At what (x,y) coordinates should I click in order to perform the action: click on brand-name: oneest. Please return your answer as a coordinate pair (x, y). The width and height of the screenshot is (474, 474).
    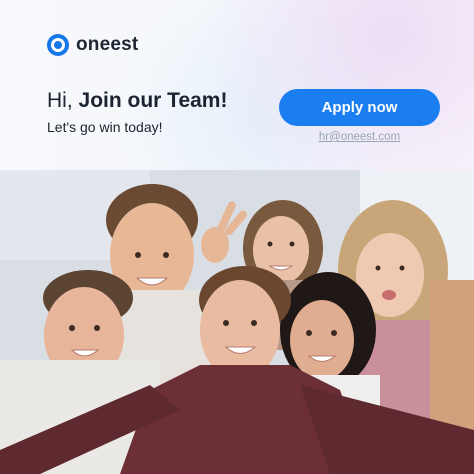
    Looking at the image, I should click on (107, 44).